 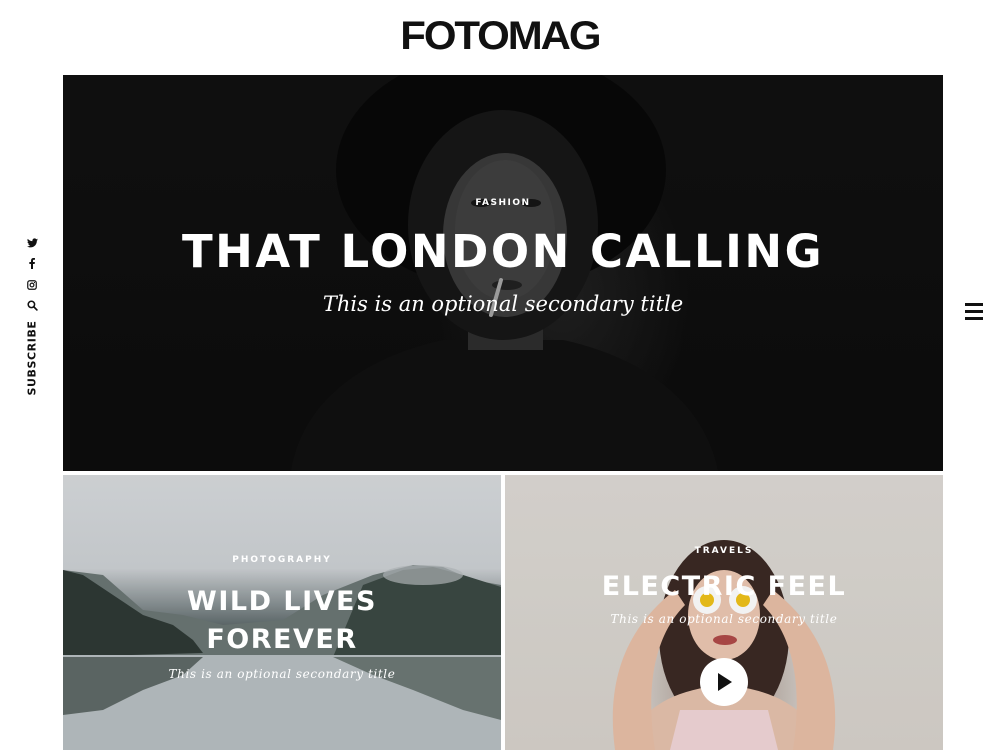 What do you see at coordinates (32, 305) in the screenshot?
I see `search-icon` at bounding box center [32, 305].